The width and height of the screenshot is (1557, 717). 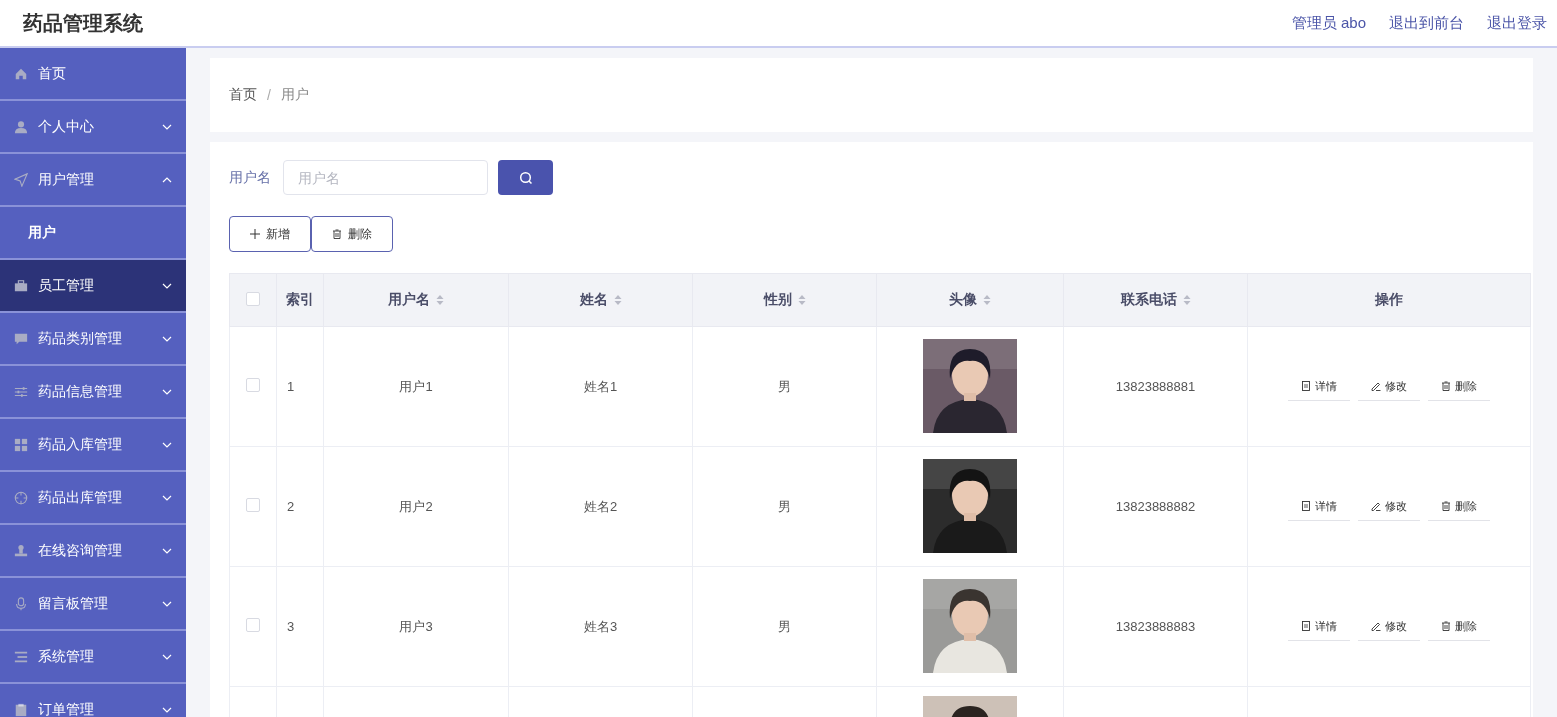 What do you see at coordinates (21, 709) in the screenshot?
I see `clipboard-icon` at bounding box center [21, 709].